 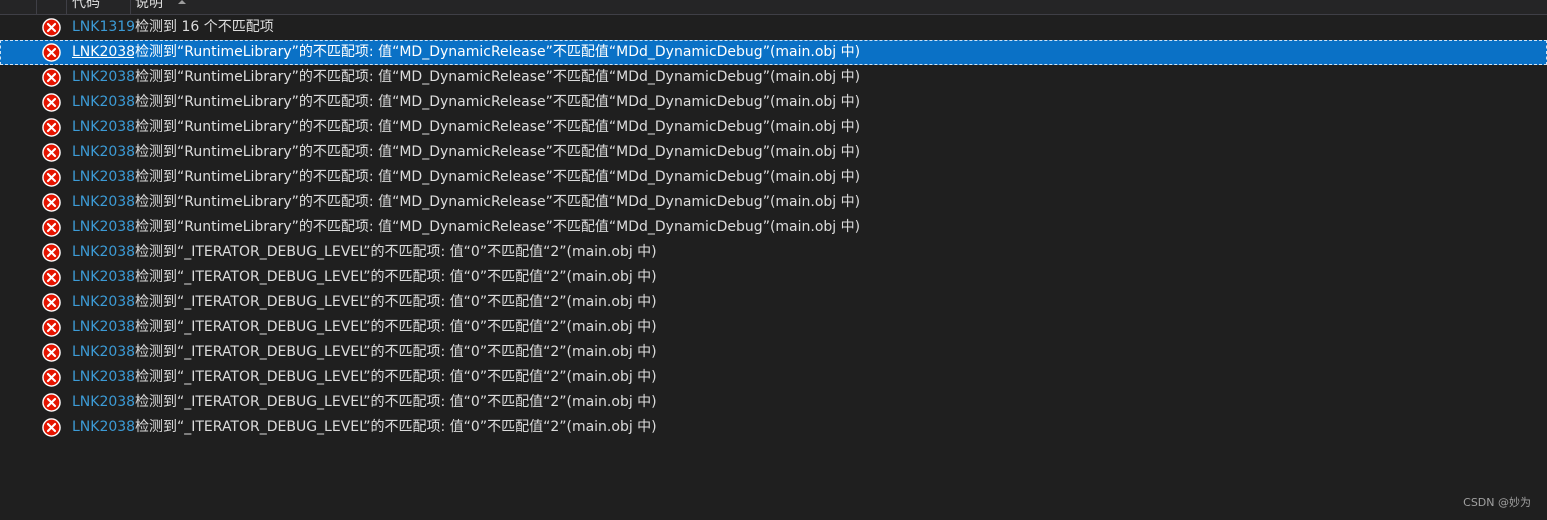 I want to click on column-header-code: 代码, so click(x=86, y=6).